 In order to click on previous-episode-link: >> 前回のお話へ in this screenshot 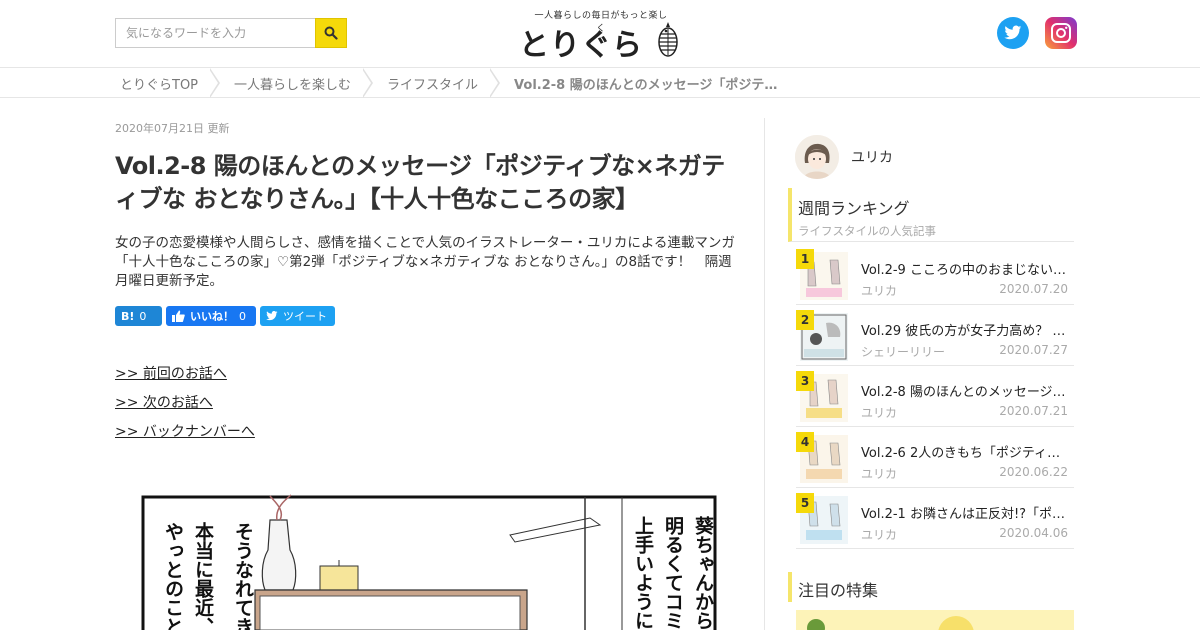, I will do `click(185, 374)`.